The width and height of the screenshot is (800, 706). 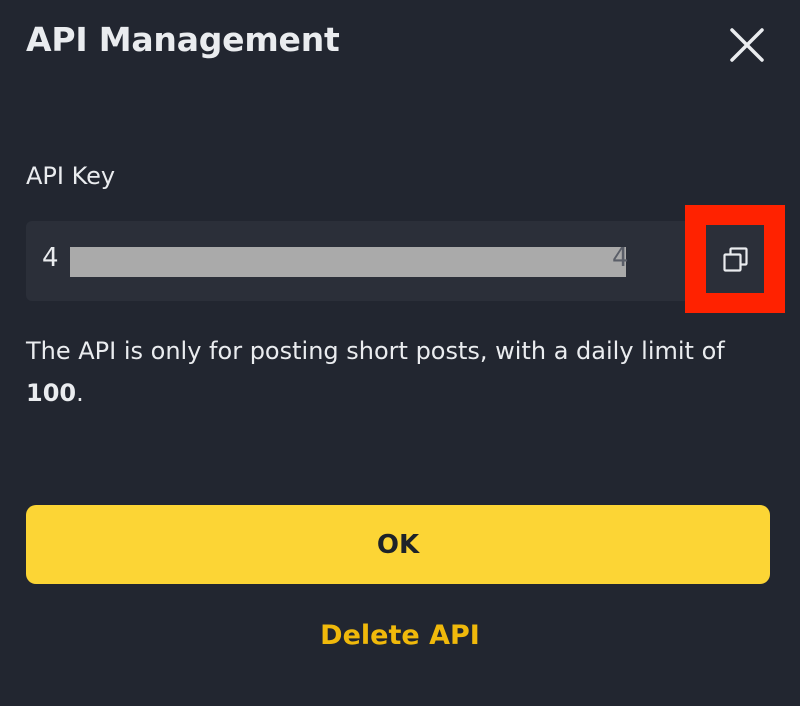 What do you see at coordinates (50, 258) in the screenshot?
I see `api-key-first-char: 4` at bounding box center [50, 258].